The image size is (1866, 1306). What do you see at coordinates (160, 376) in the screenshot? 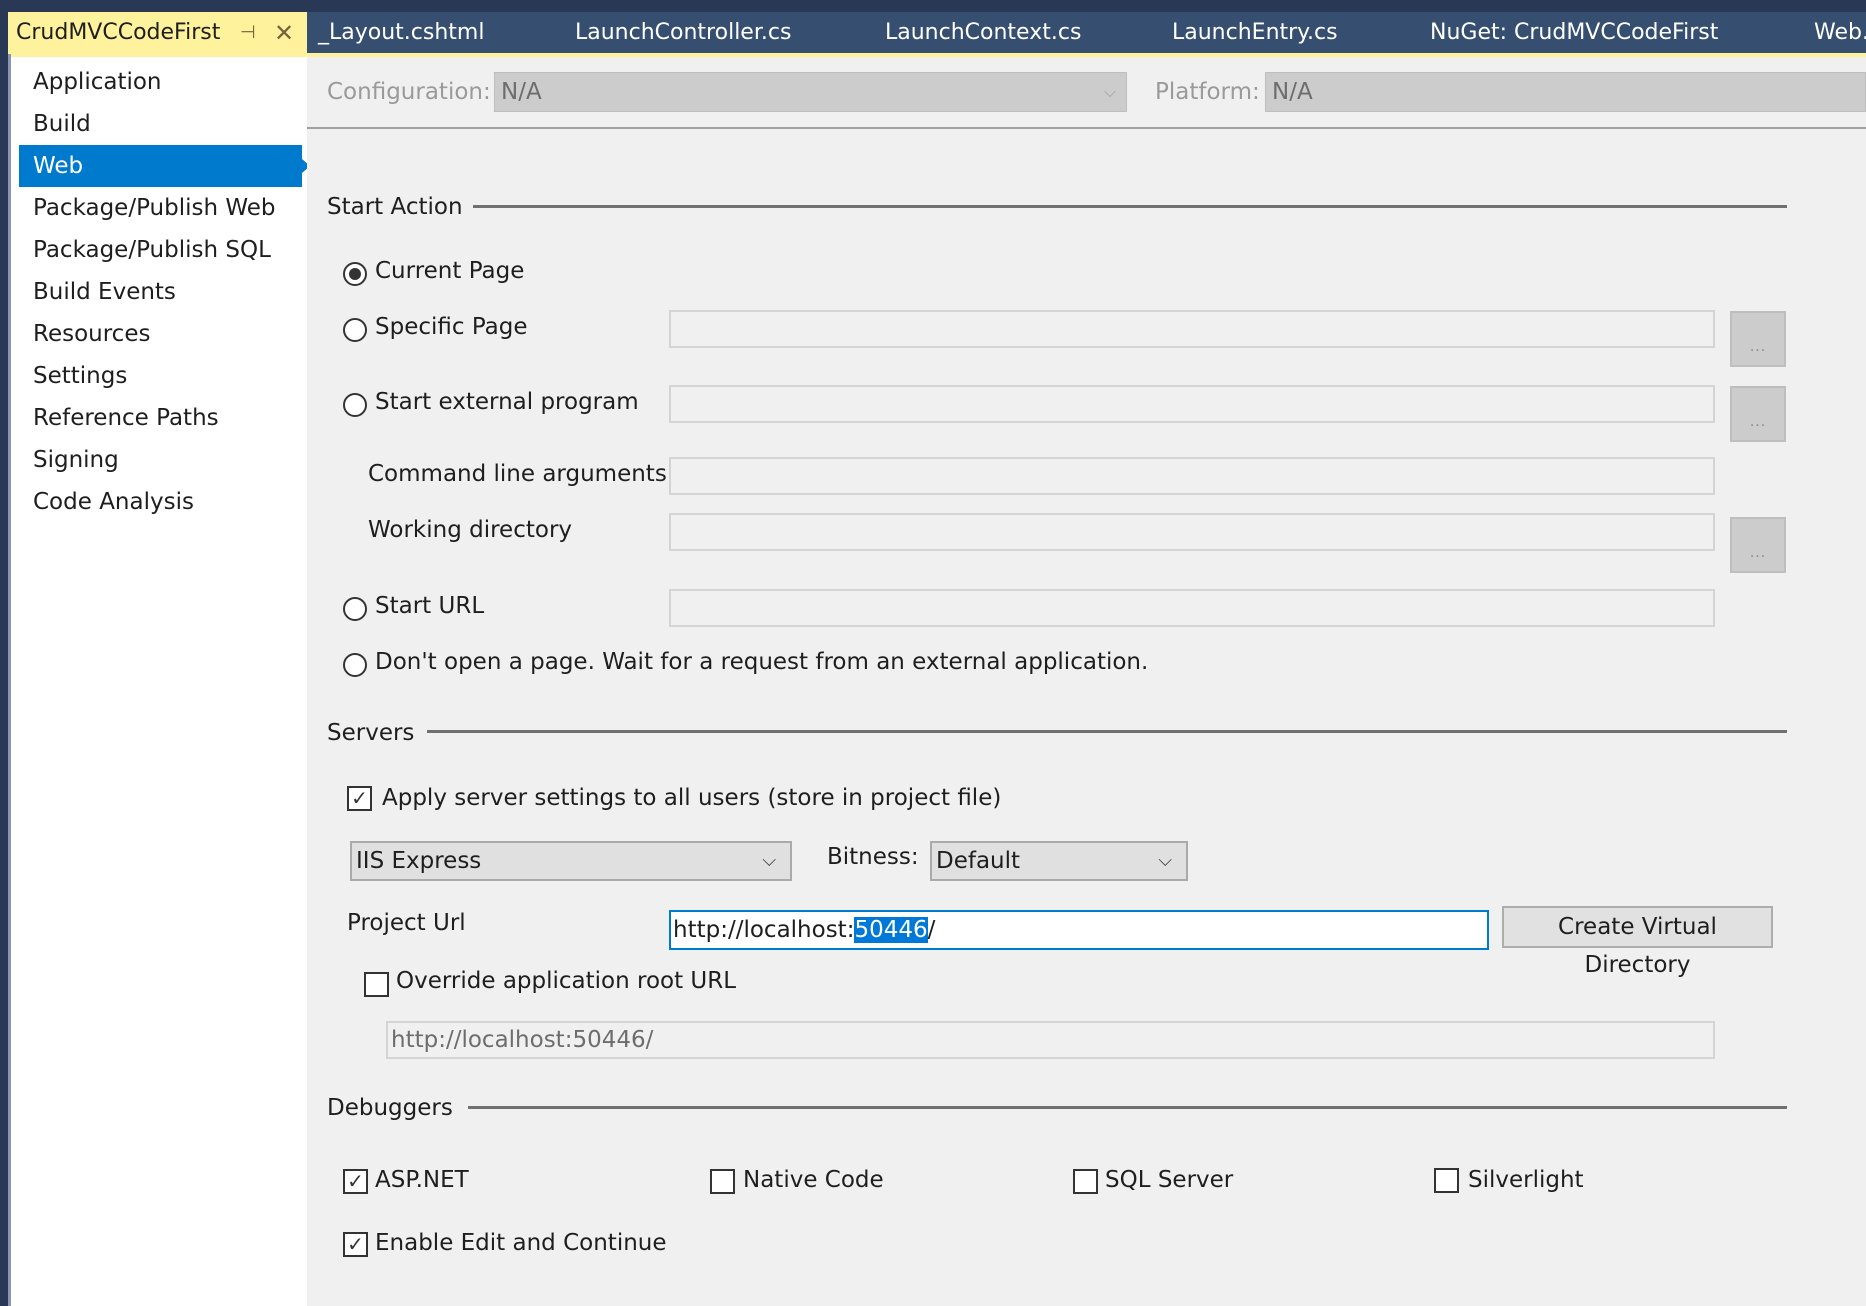
I see `sidebar-item-settings: Settings` at bounding box center [160, 376].